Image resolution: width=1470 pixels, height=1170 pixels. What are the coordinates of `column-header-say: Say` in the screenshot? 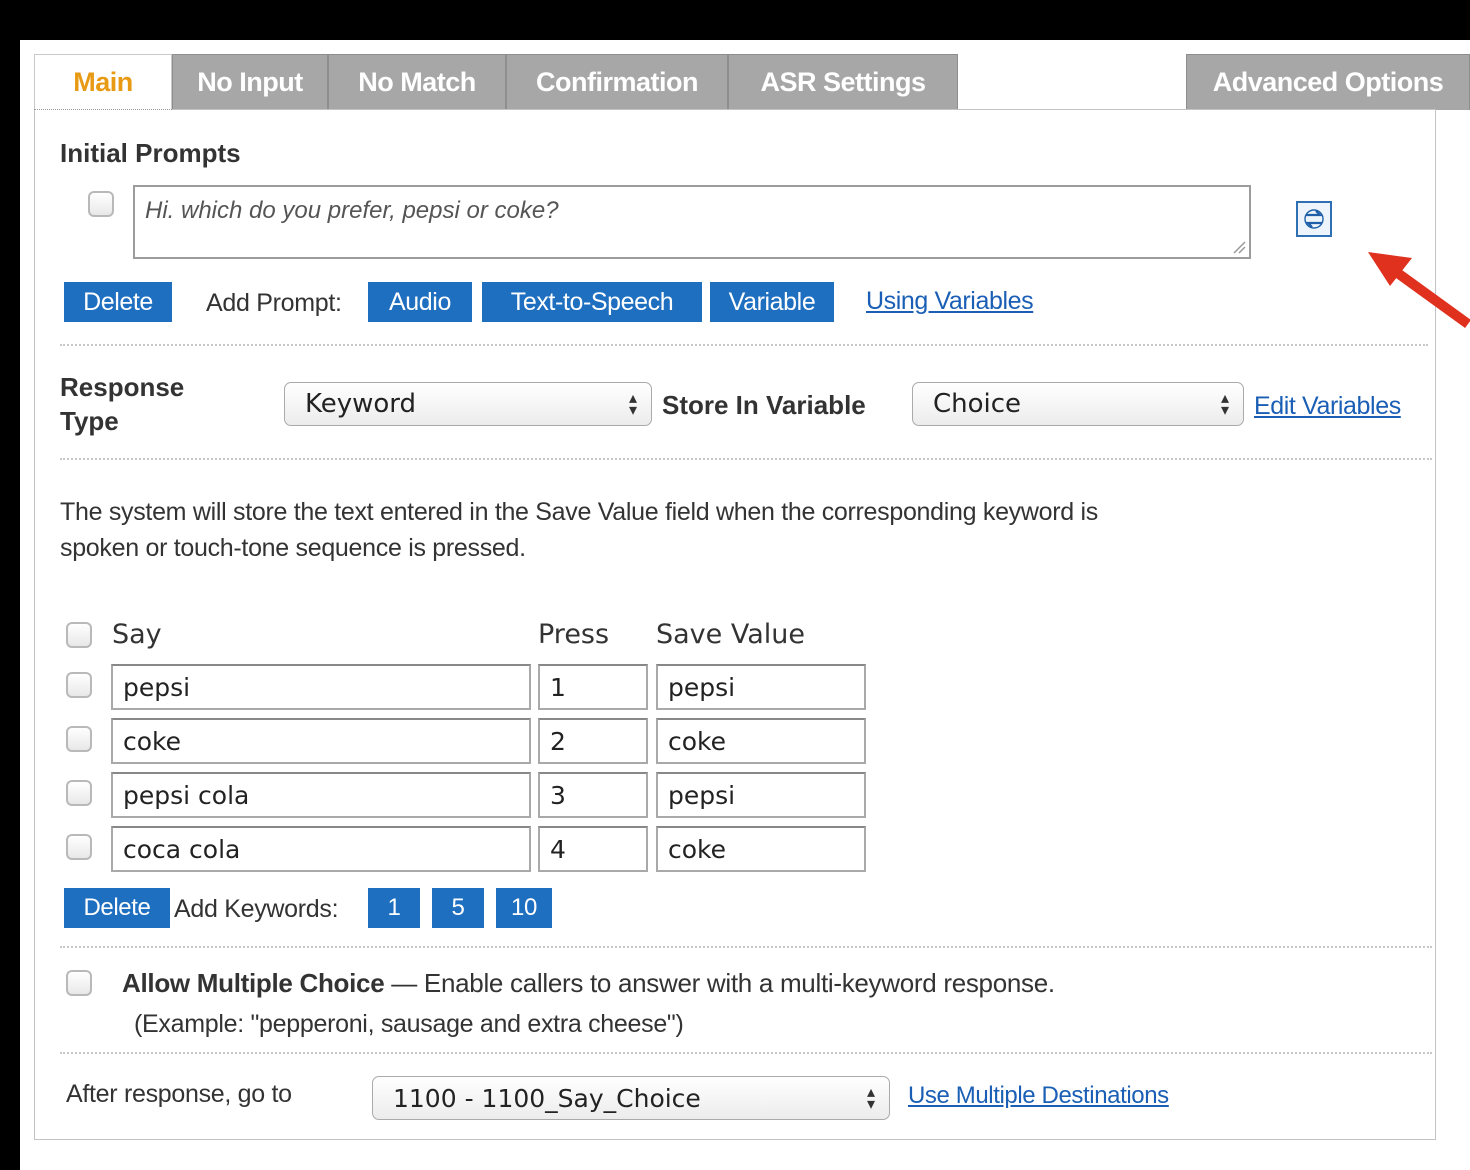 It's located at (137, 634).